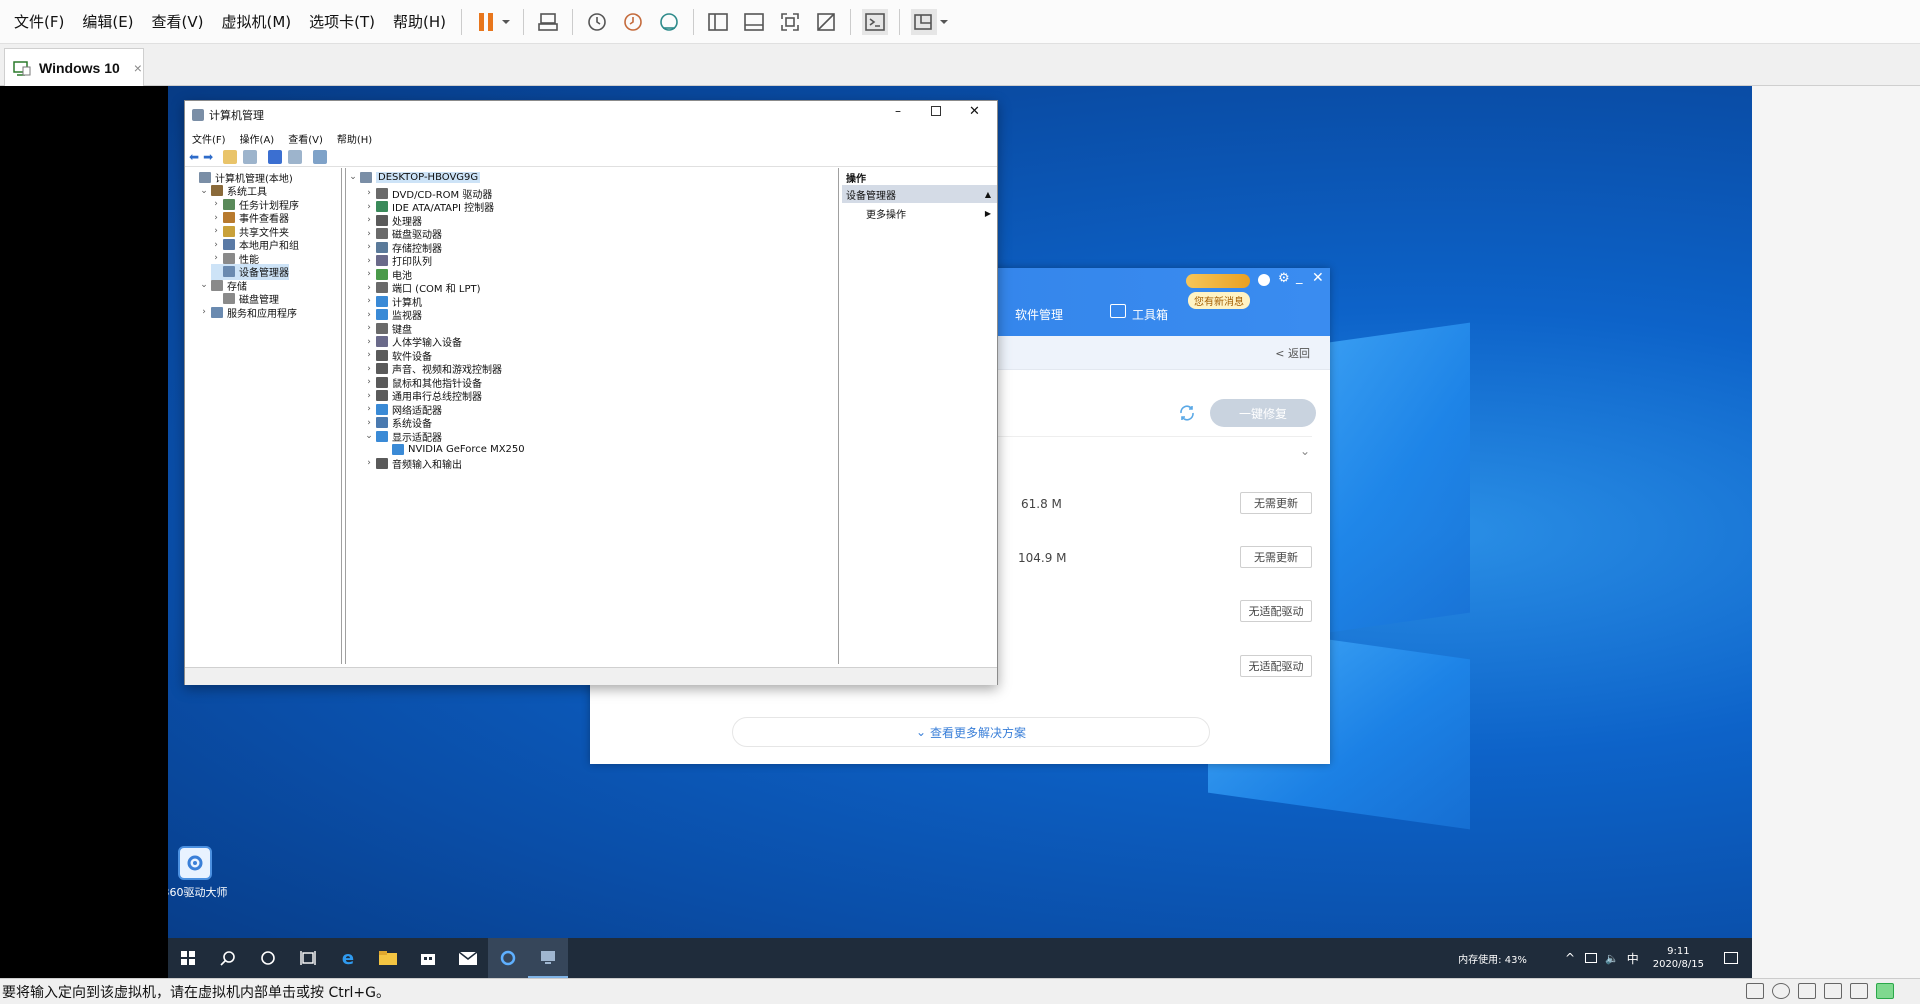  What do you see at coordinates (790, 22) in the screenshot?
I see `fullscreen-icon` at bounding box center [790, 22].